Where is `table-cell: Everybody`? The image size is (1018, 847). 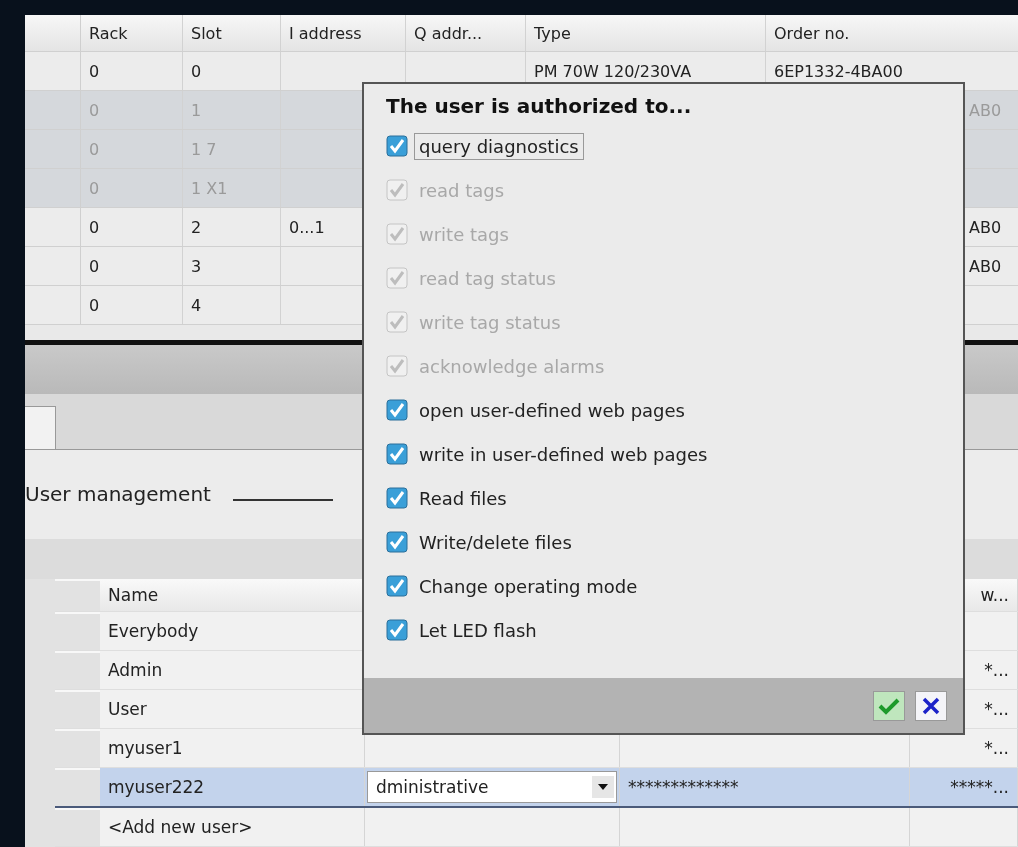
table-cell: Everybody is located at coordinates (153, 631).